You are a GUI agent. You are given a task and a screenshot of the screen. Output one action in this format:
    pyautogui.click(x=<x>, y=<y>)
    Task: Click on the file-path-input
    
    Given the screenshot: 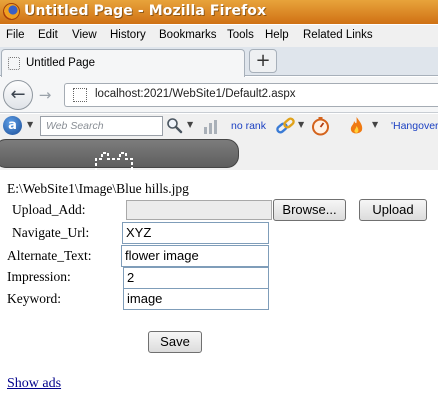 What is the action you would take?
    pyautogui.click(x=199, y=210)
    